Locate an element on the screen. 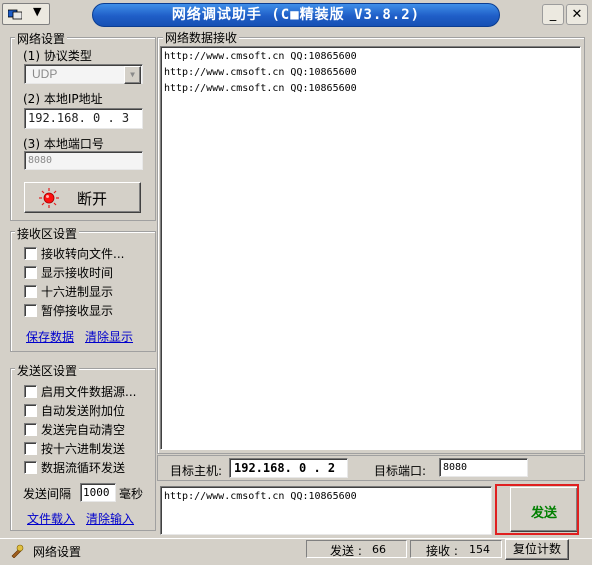 This screenshot has height=565, width=592. send-settings-title: 发送区设置 is located at coordinates (47, 370).